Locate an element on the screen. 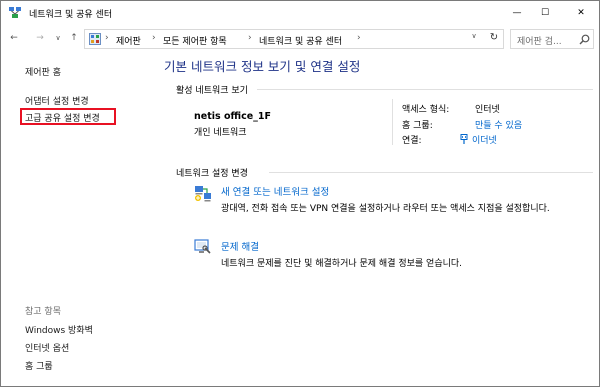  sidebar-item-homegroup: 홈 그룹 is located at coordinates (39, 365).